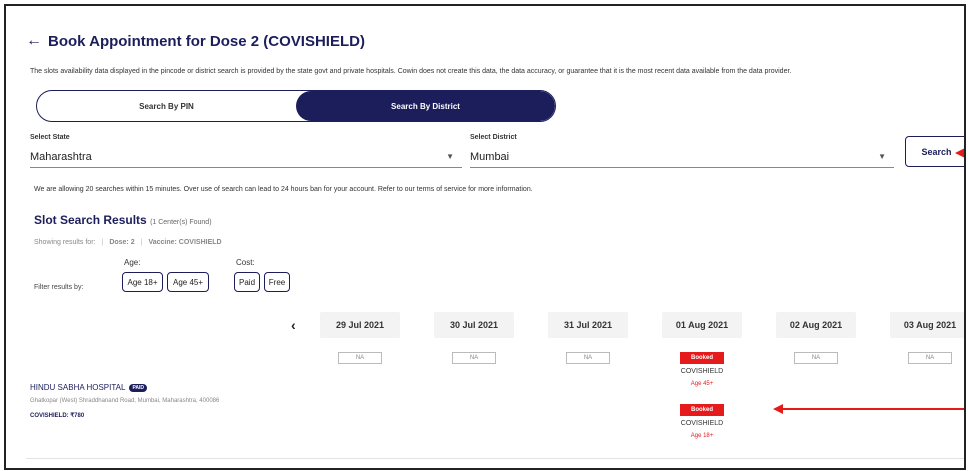 The image size is (968, 471). Describe the element at coordinates (57, 416) in the screenshot. I see `center-price: COVISHIELD: ₹780` at that location.